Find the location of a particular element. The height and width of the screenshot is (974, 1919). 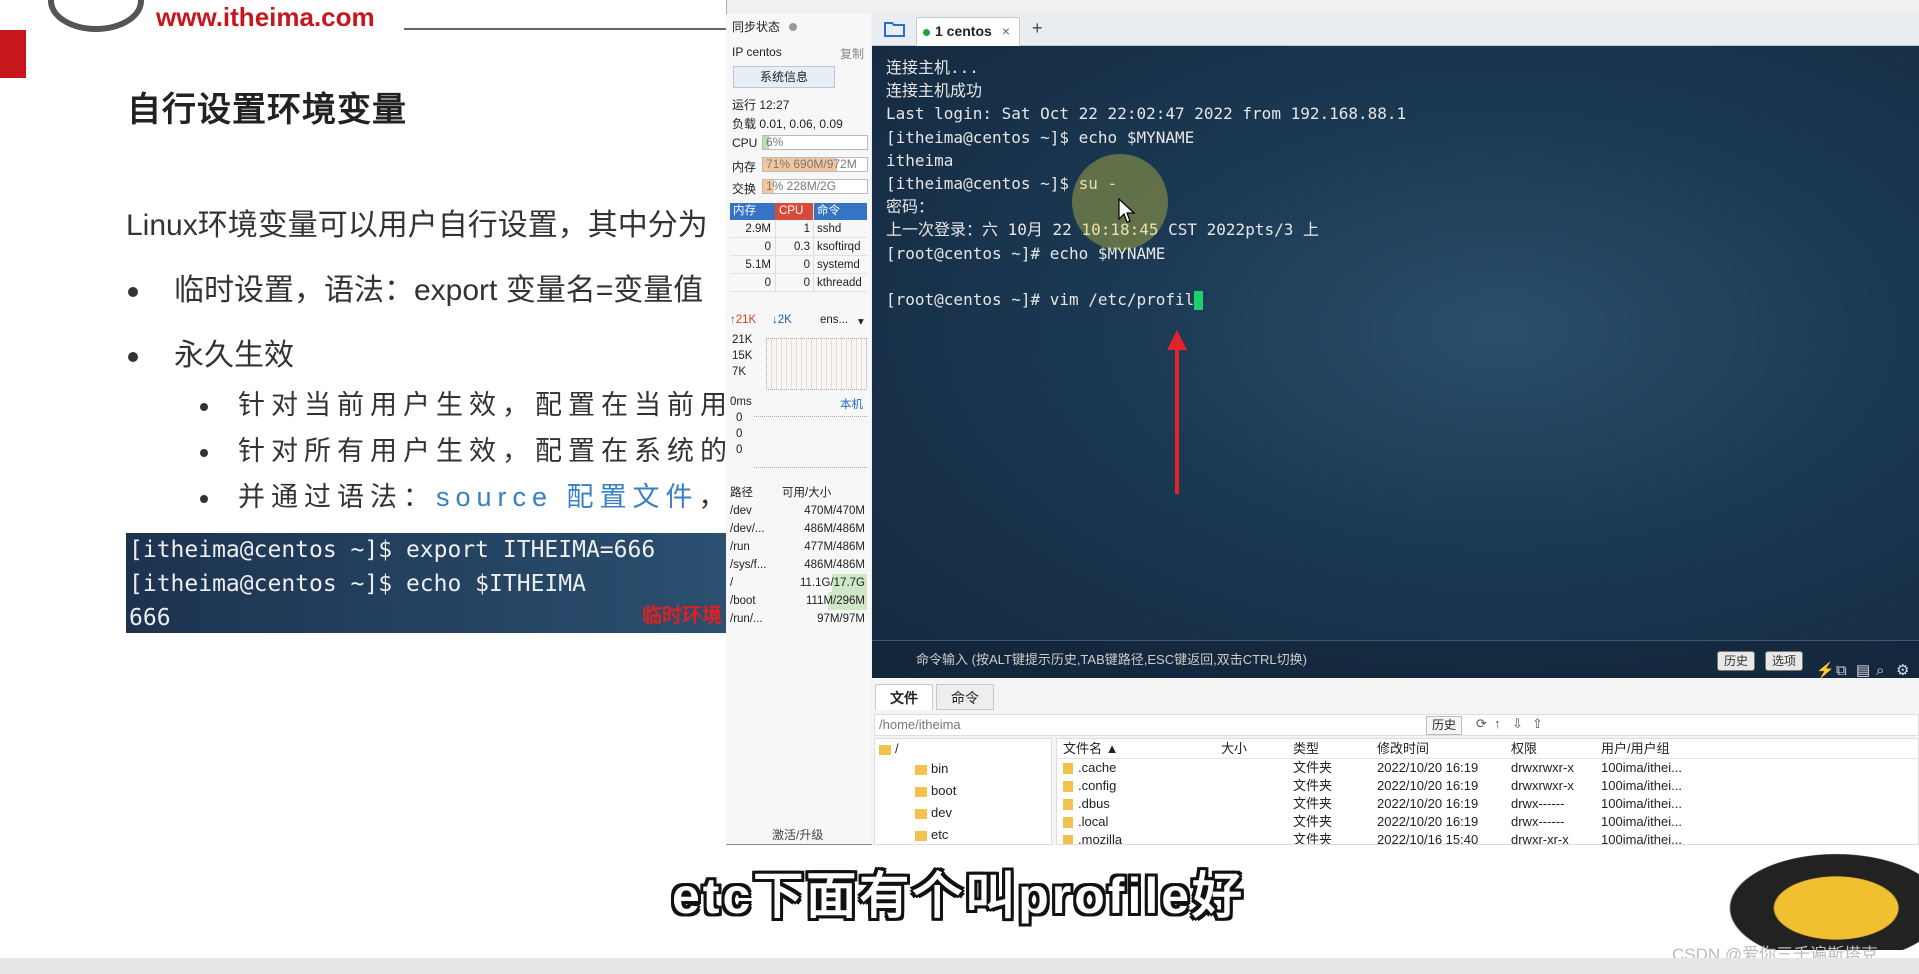

disk-row: /dev/... 486M/486M is located at coordinates (798, 529).